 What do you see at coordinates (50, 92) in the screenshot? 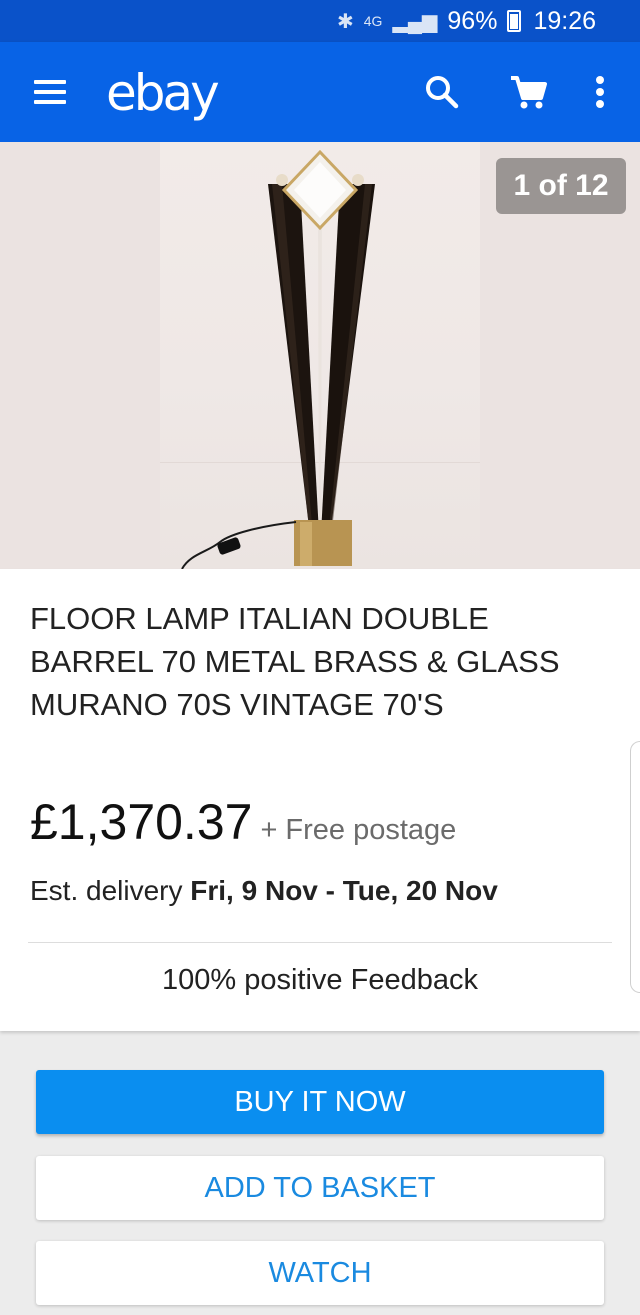
I see `menu-icon` at bounding box center [50, 92].